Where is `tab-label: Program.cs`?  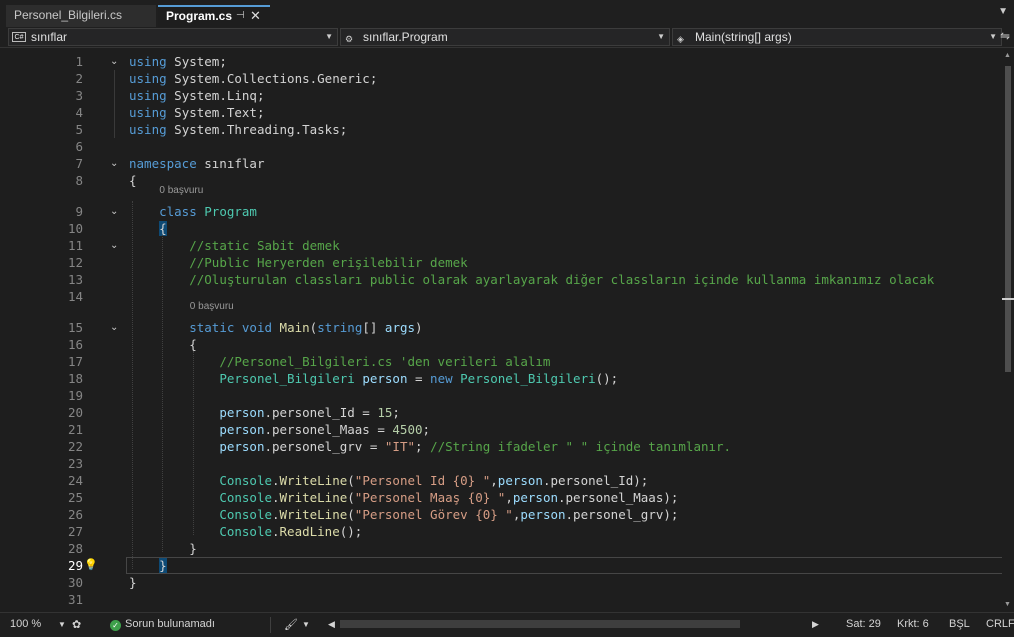
tab-label: Program.cs is located at coordinates (199, 16).